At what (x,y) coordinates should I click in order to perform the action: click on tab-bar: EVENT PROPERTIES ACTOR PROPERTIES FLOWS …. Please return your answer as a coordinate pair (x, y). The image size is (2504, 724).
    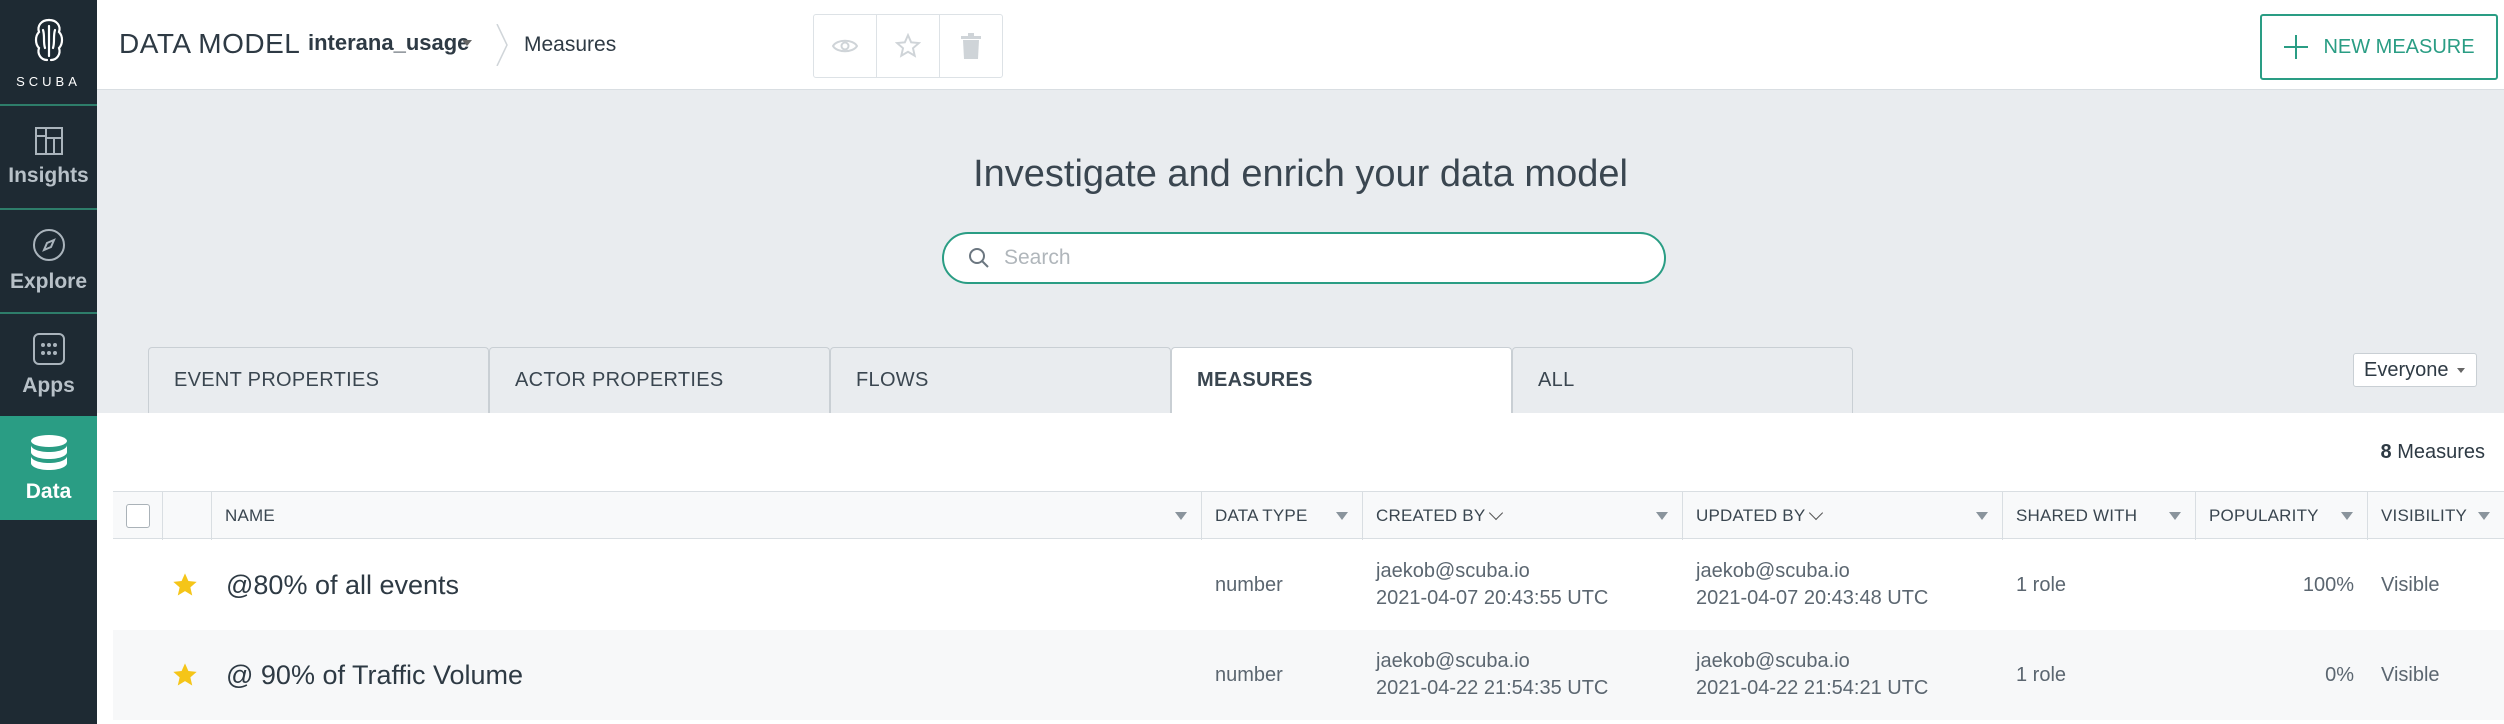
    Looking at the image, I should click on (1000, 380).